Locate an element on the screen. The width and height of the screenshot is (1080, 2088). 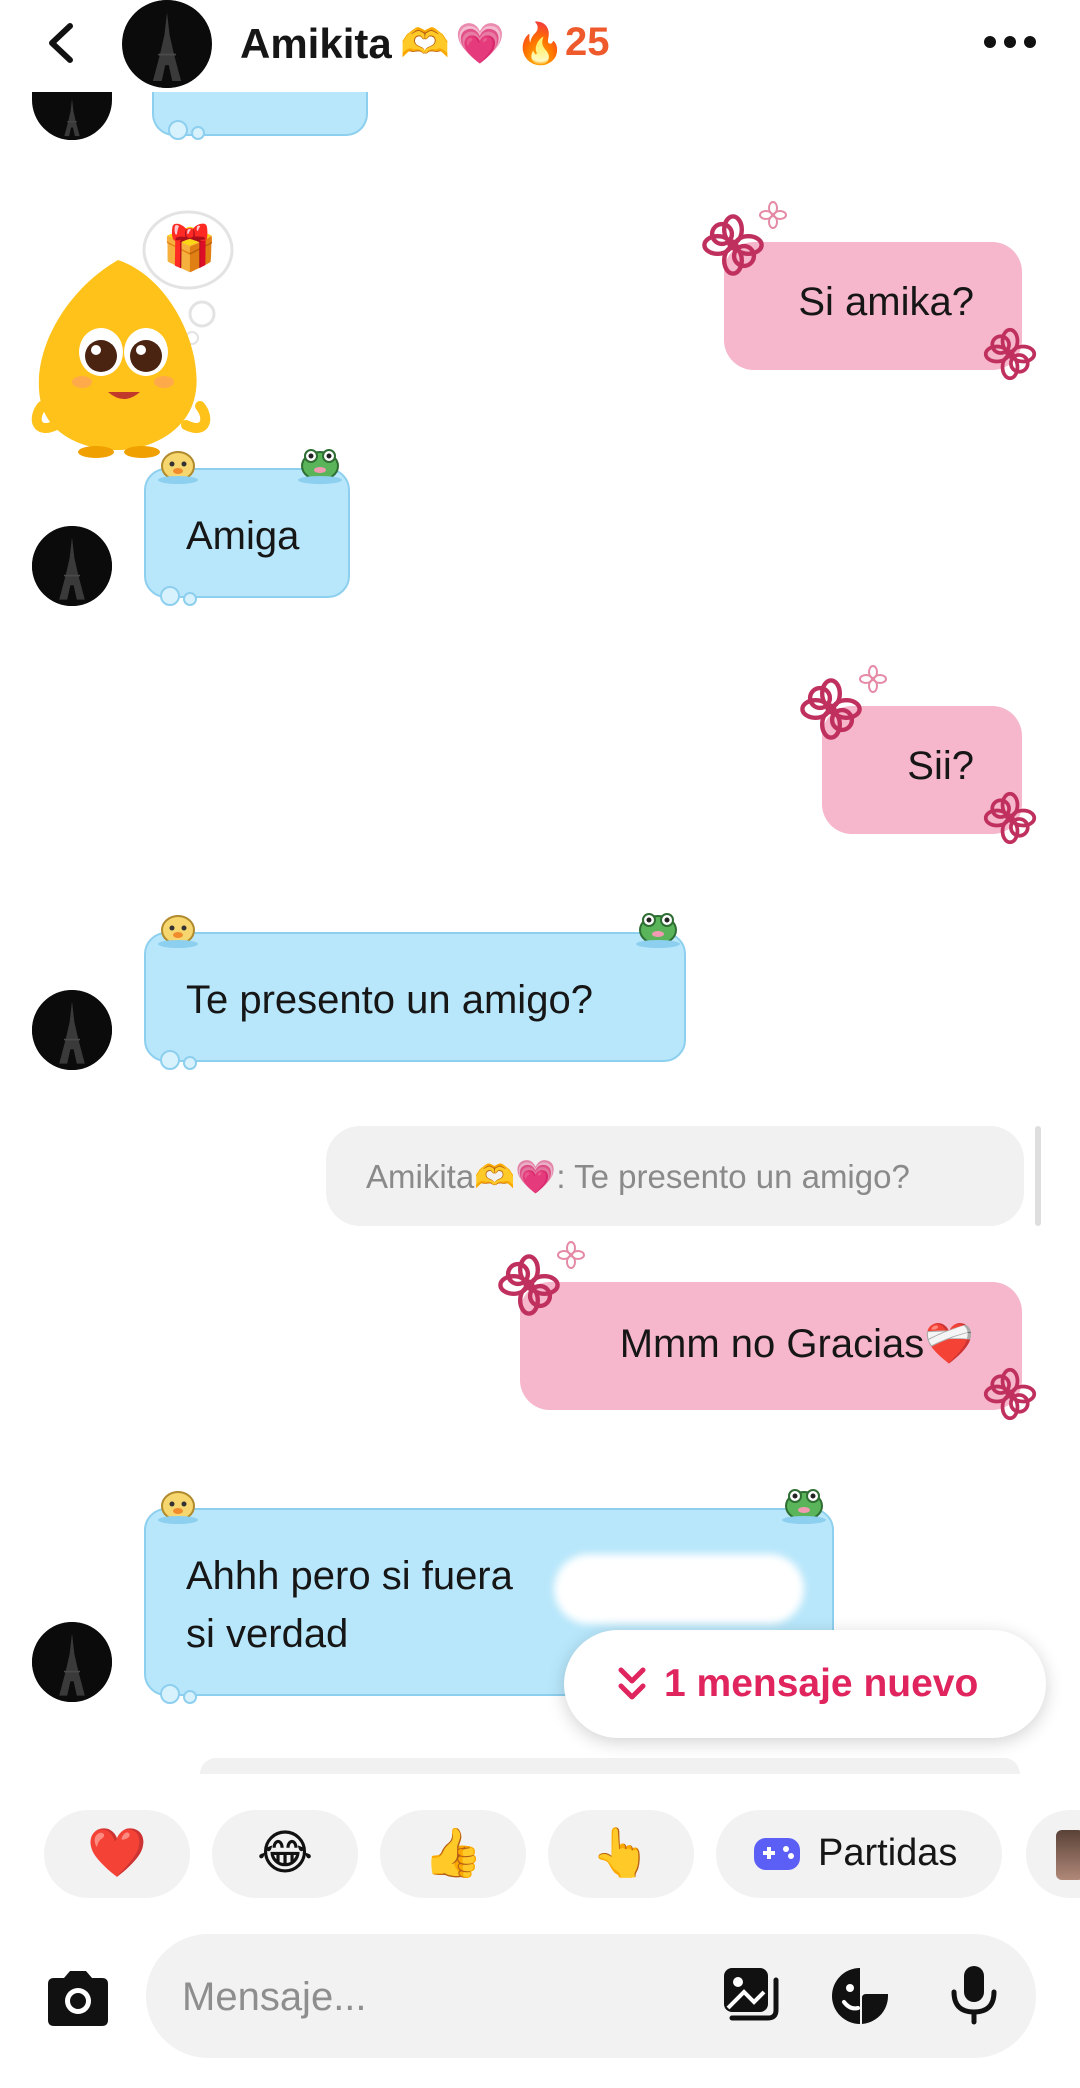
microphone-icon is located at coordinates (974, 1994).